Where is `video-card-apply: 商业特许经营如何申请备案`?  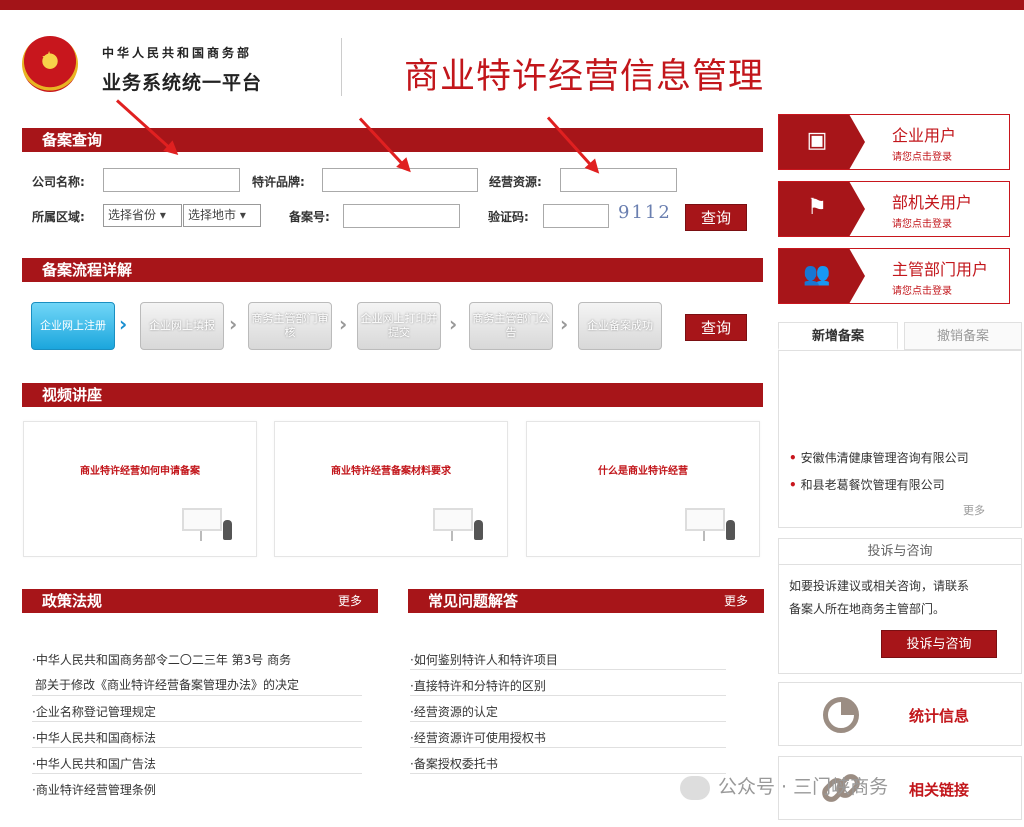 video-card-apply: 商业特许经营如何申请备案 is located at coordinates (140, 489).